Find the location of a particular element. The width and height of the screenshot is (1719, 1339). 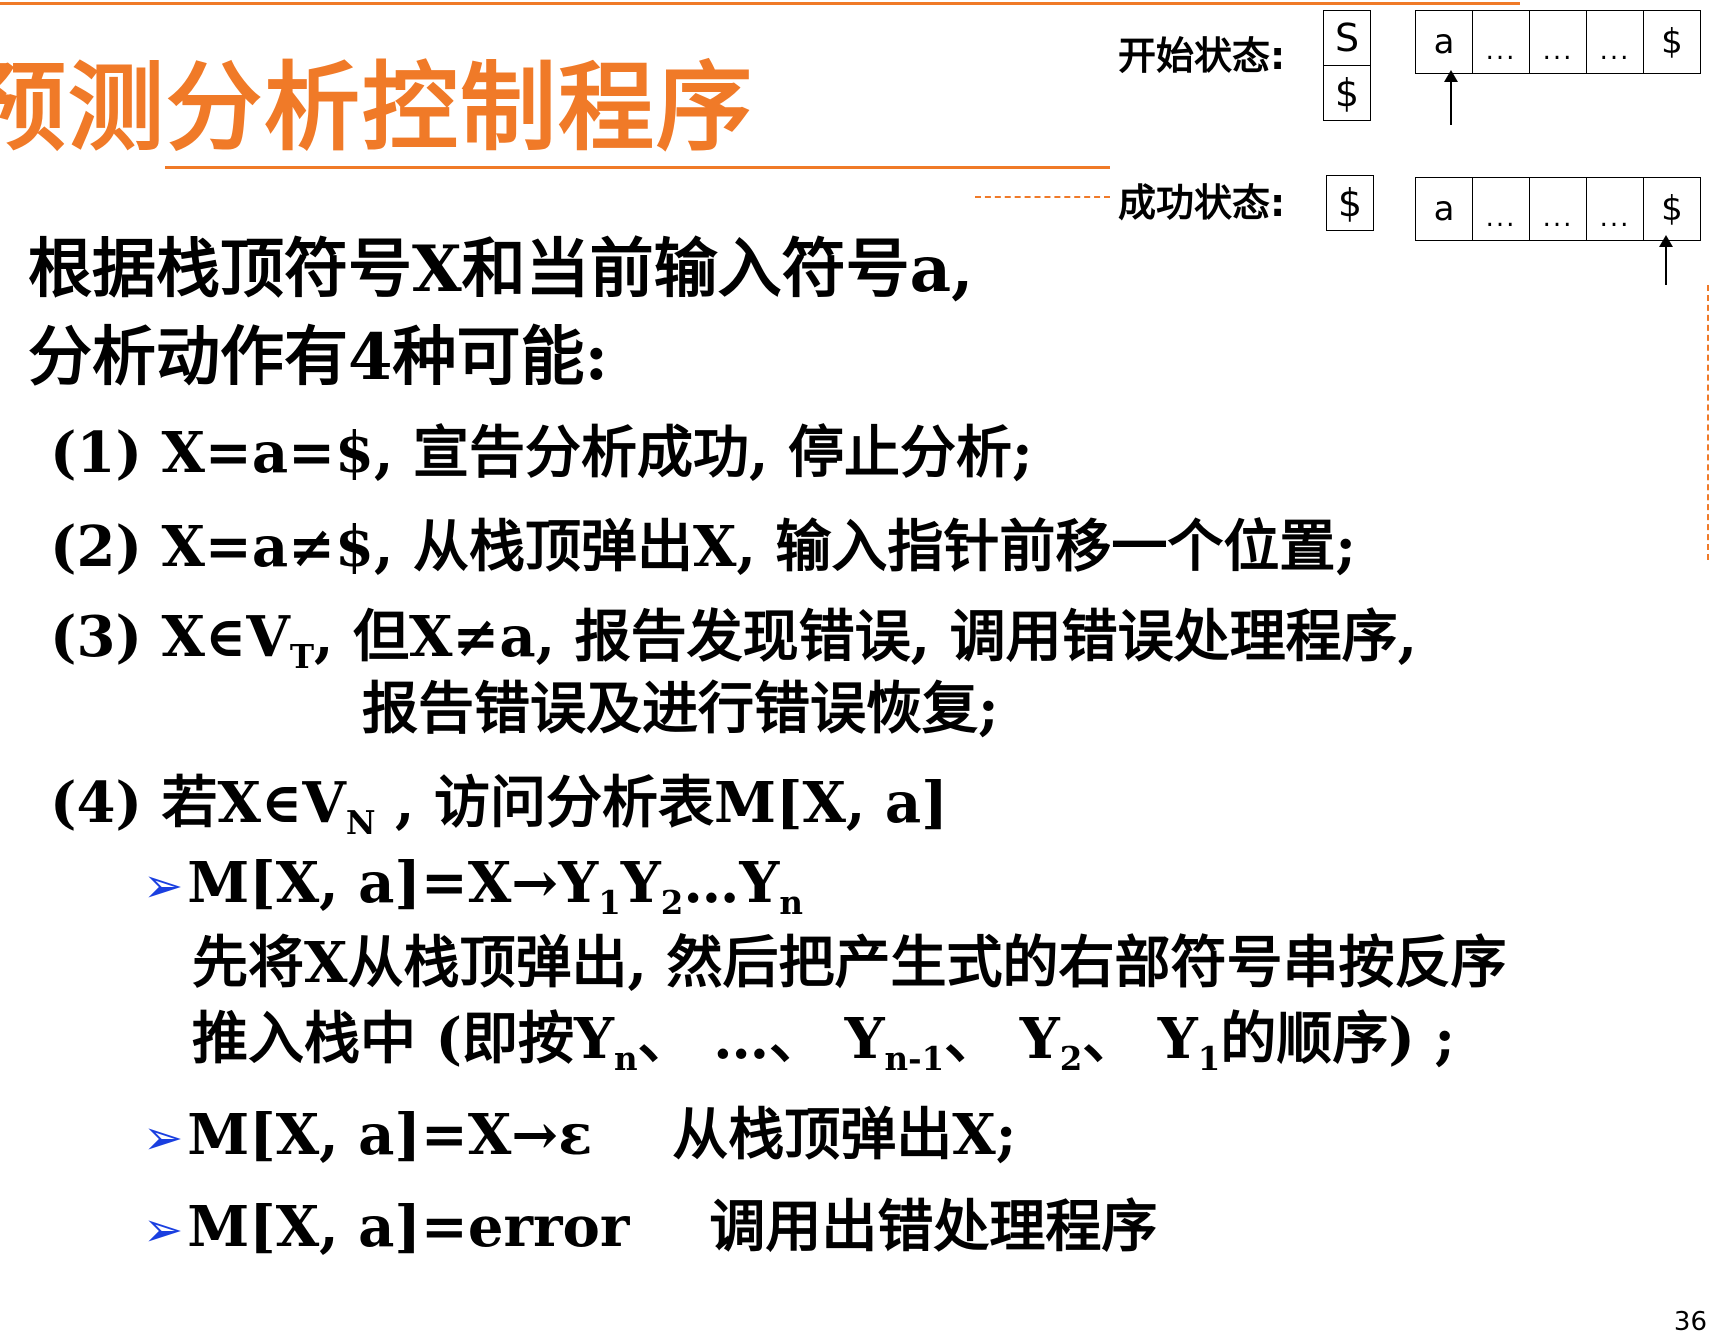

bullet-1-text: Y is located at coordinates (640, 883).